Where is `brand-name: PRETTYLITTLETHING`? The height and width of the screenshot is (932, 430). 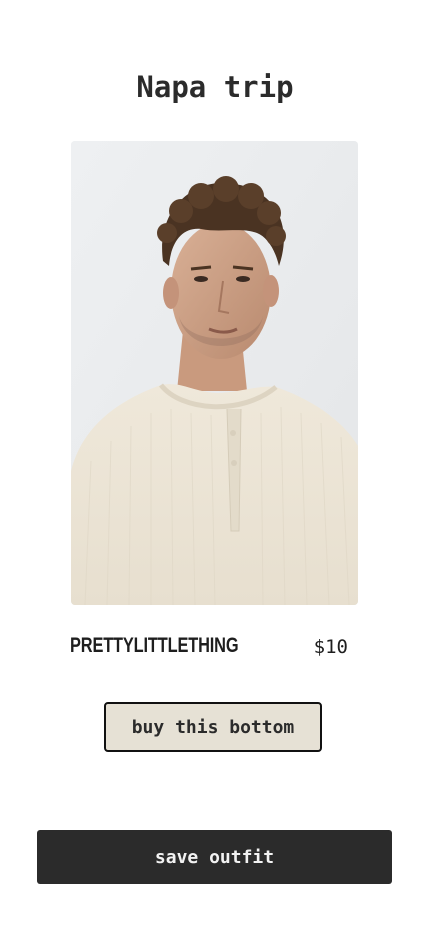
brand-name: PRETTYLITTLETHING is located at coordinates (154, 645).